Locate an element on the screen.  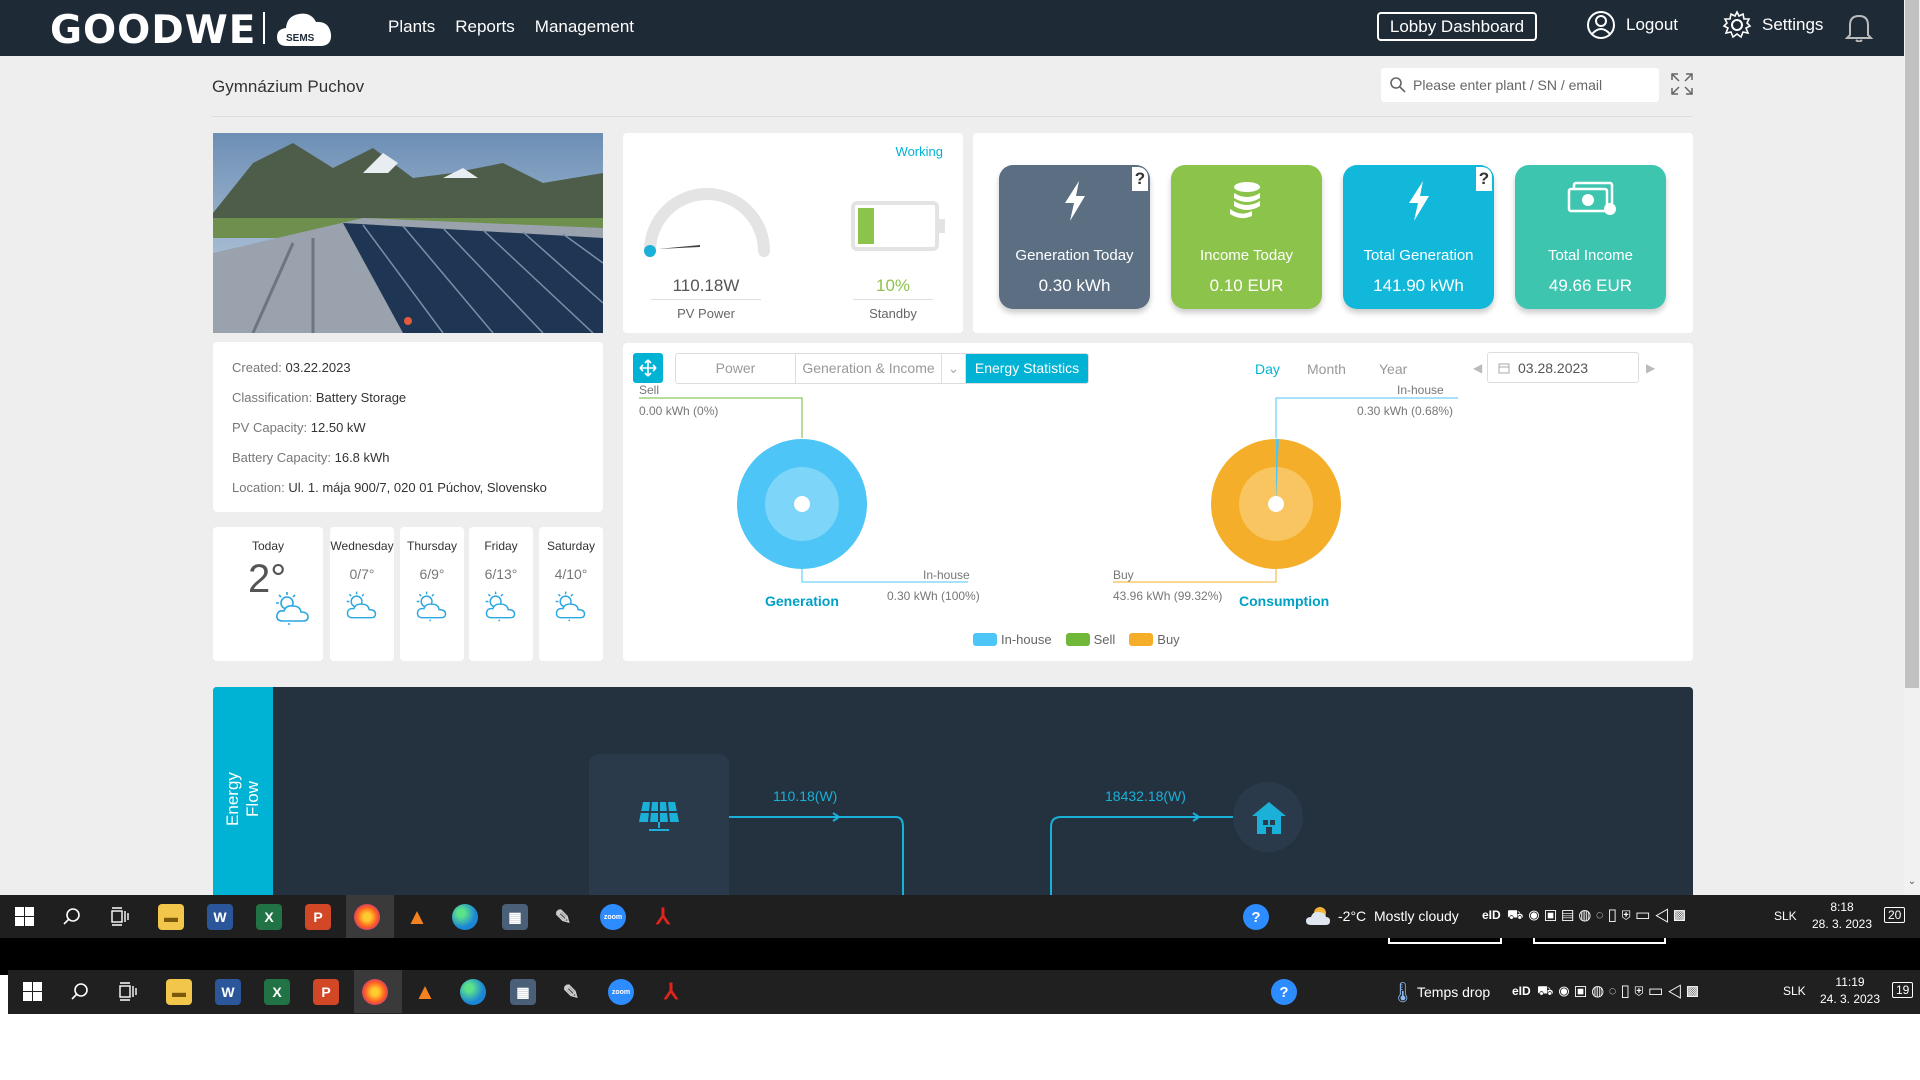
stat-income-today: Income Today 0.10 EUR is located at coordinates (1246, 237).